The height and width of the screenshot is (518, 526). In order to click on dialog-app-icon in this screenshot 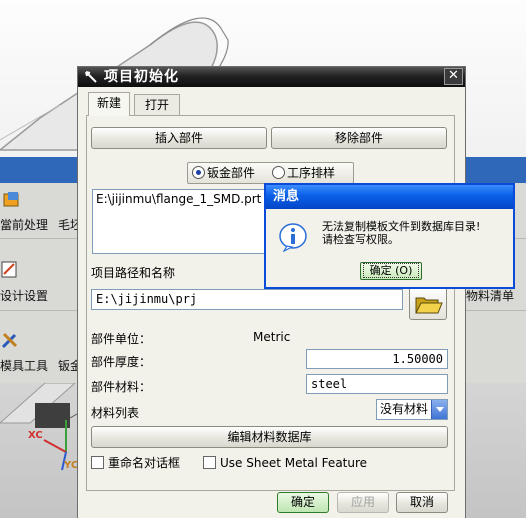, I will do `click(91, 77)`.